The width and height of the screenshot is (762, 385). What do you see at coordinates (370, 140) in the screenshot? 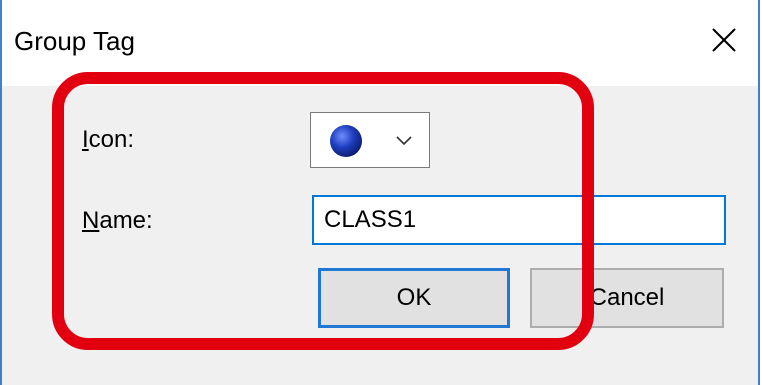
I see `icon-combobox` at bounding box center [370, 140].